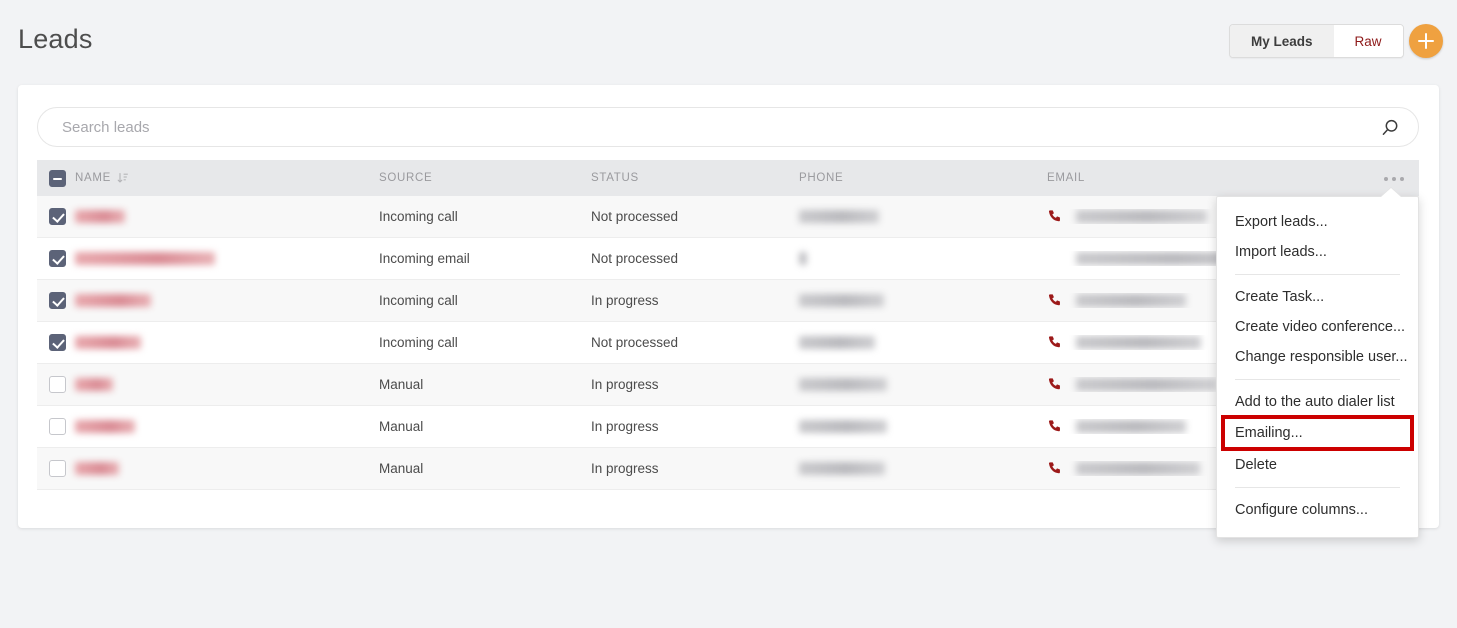 This screenshot has width=1457, height=628. What do you see at coordinates (695, 178) in the screenshot?
I see `column-header-status: STATUS` at bounding box center [695, 178].